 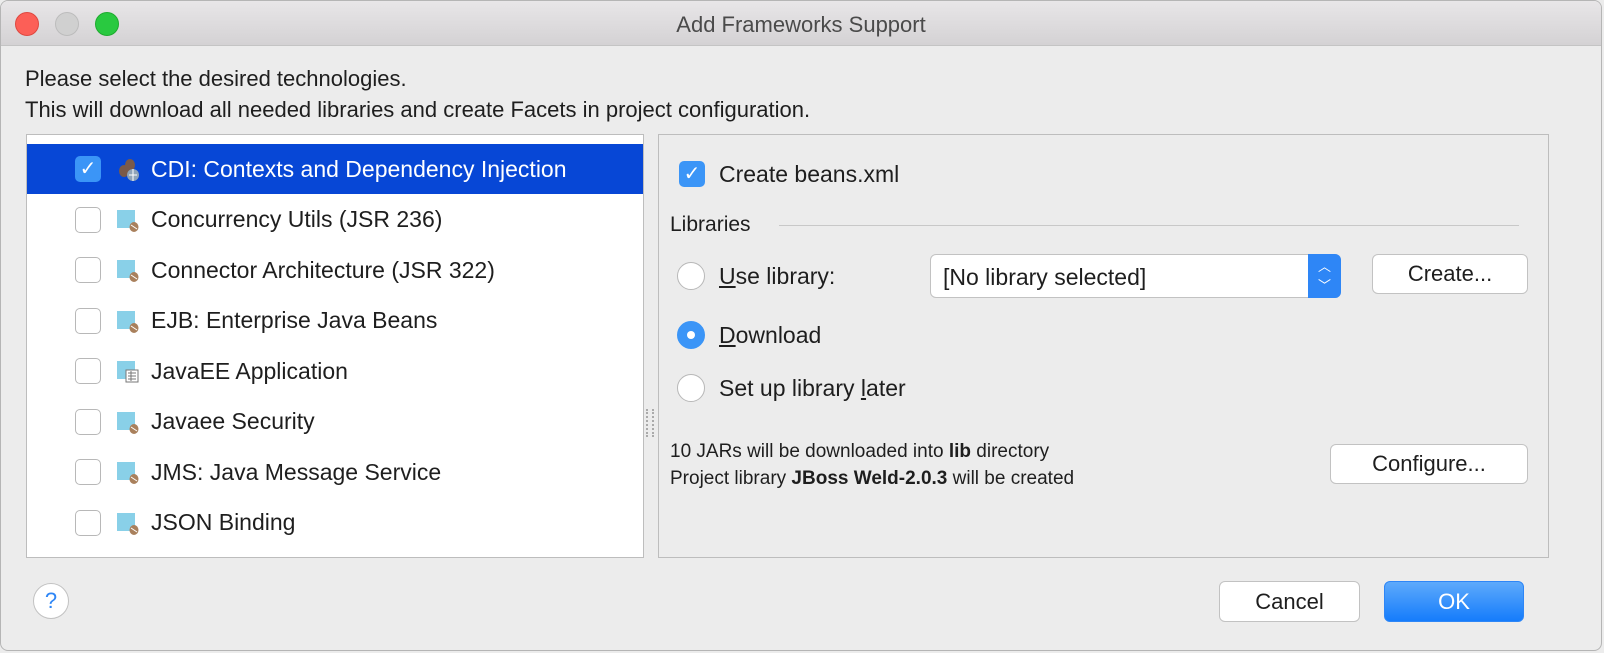 I want to click on framework-label: Connector Architecture (JSR 322), so click(x=323, y=269).